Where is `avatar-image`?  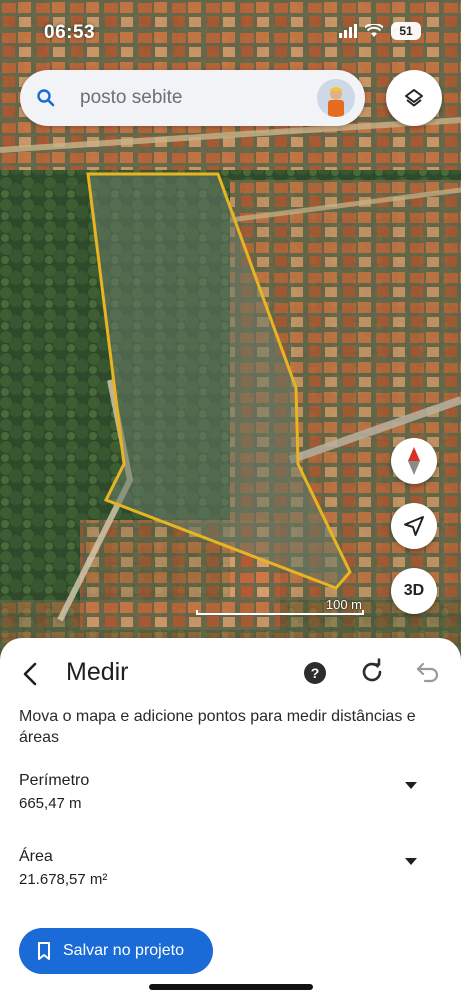
avatar-image is located at coordinates (336, 98).